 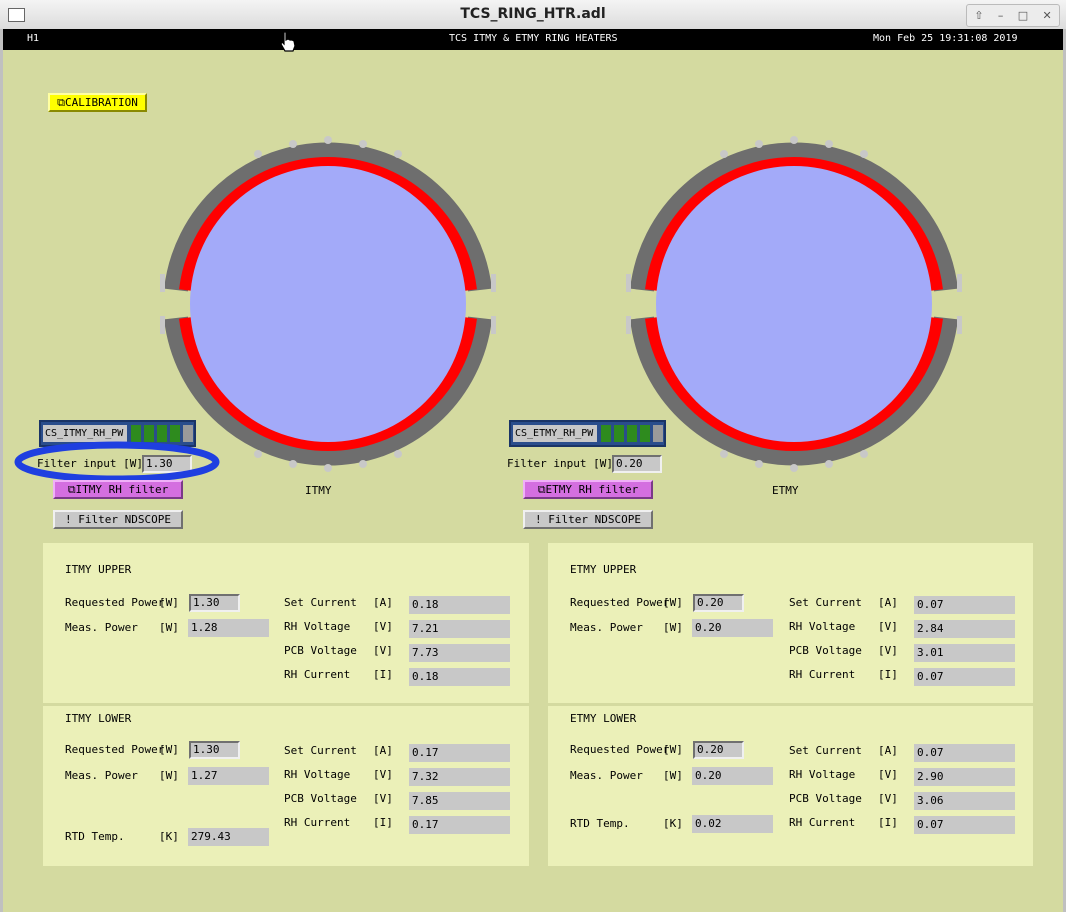 I want to click on itmy-mirror, so click(x=328, y=304).